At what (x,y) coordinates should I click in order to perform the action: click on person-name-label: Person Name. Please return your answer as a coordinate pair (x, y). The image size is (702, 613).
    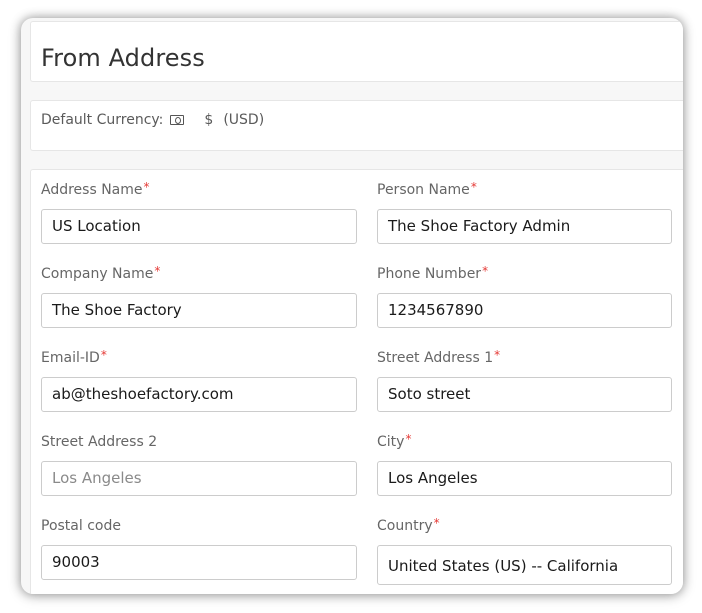
    Looking at the image, I should click on (423, 190).